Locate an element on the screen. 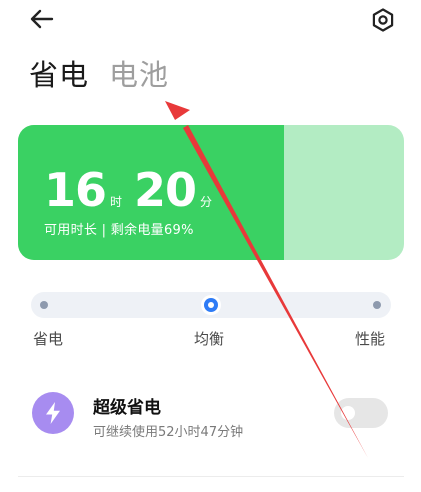  top-bar is located at coordinates (210, 22).